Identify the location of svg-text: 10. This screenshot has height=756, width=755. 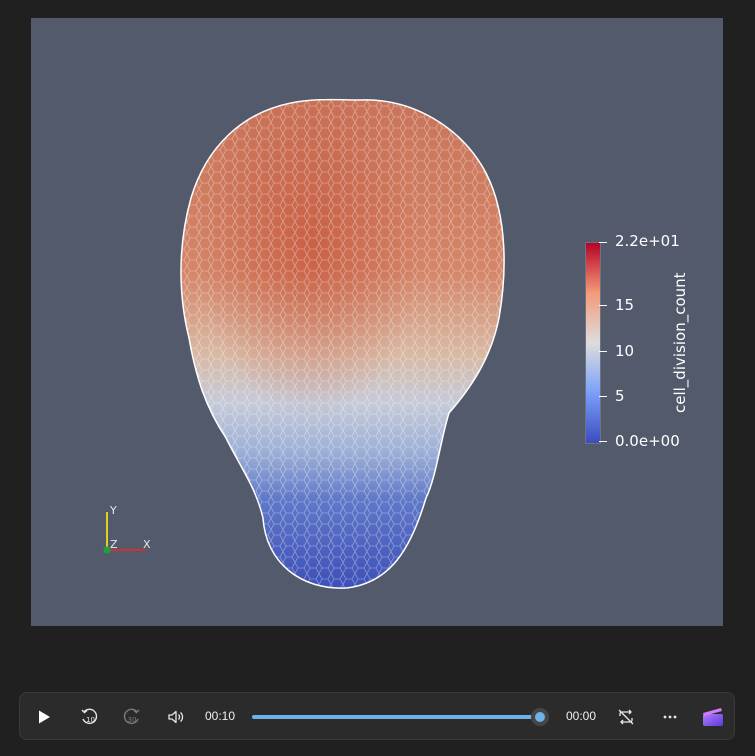
(90, 720).